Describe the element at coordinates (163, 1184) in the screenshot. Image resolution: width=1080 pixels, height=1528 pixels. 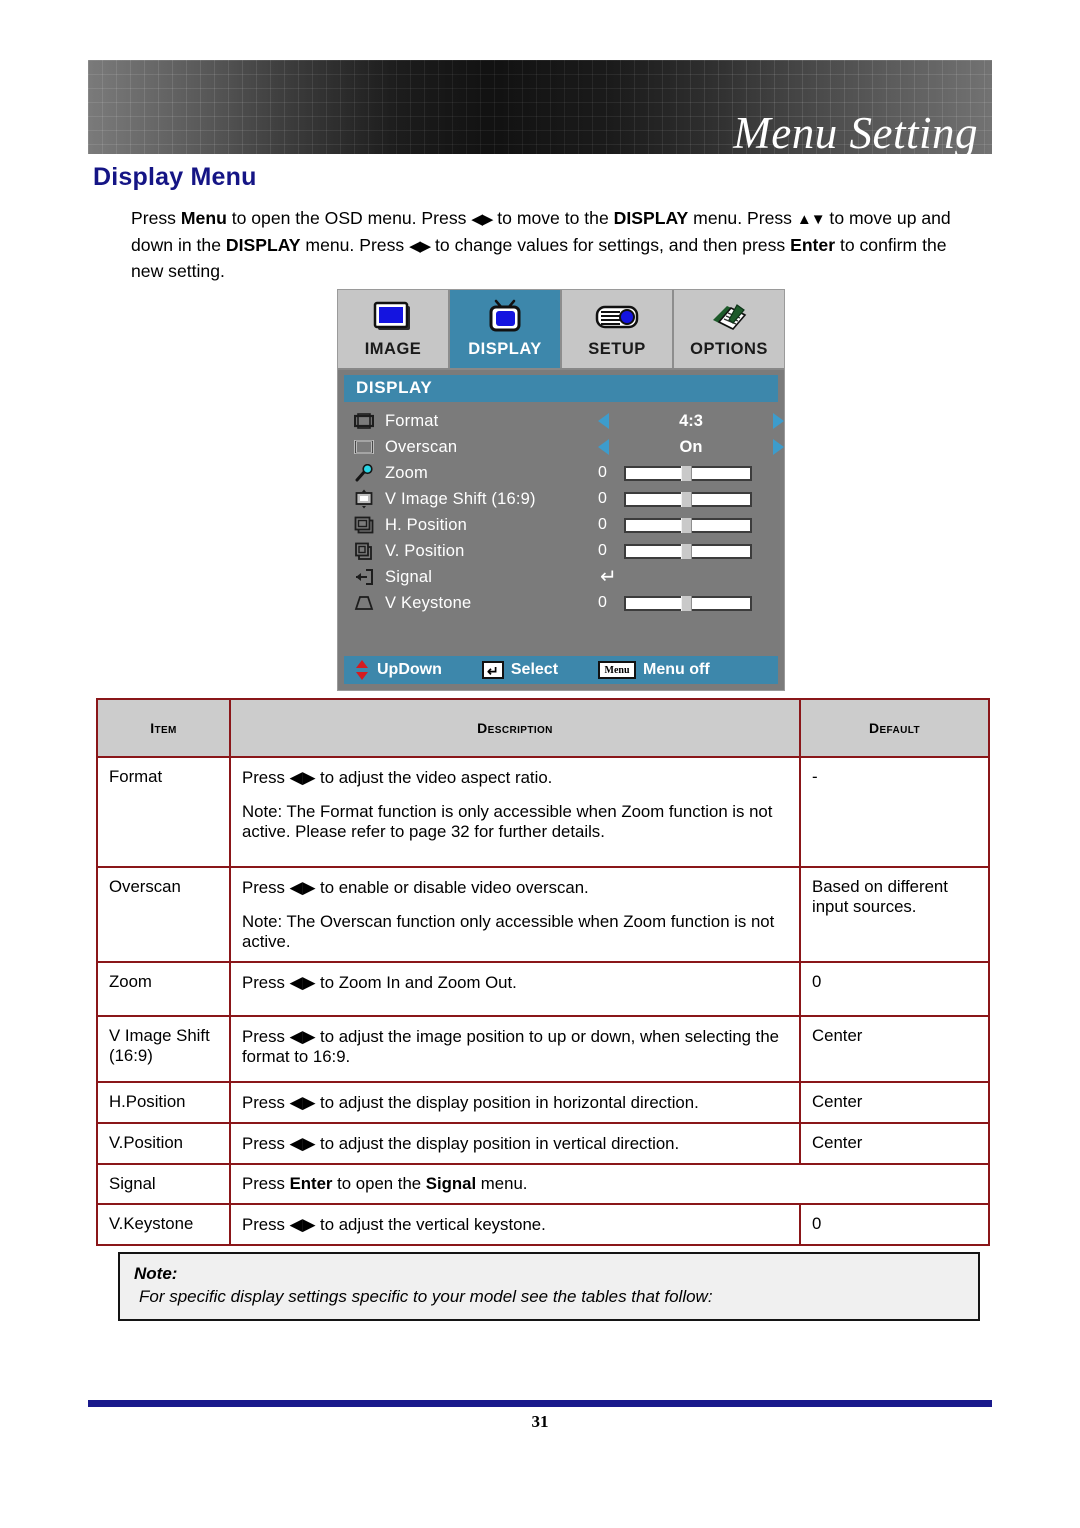
I see `cell-item-signal: Signal` at that location.